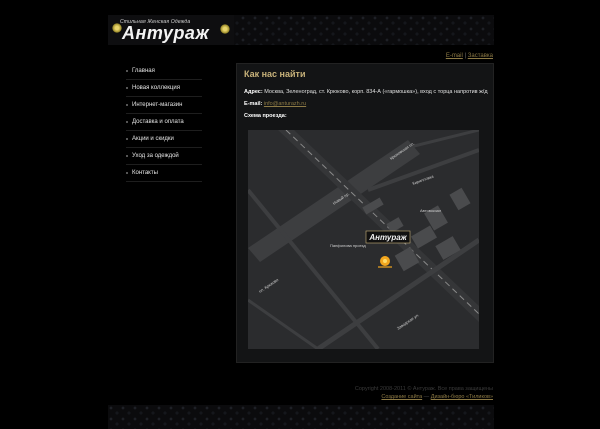  I want to click on map-marker-center, so click(385, 261).